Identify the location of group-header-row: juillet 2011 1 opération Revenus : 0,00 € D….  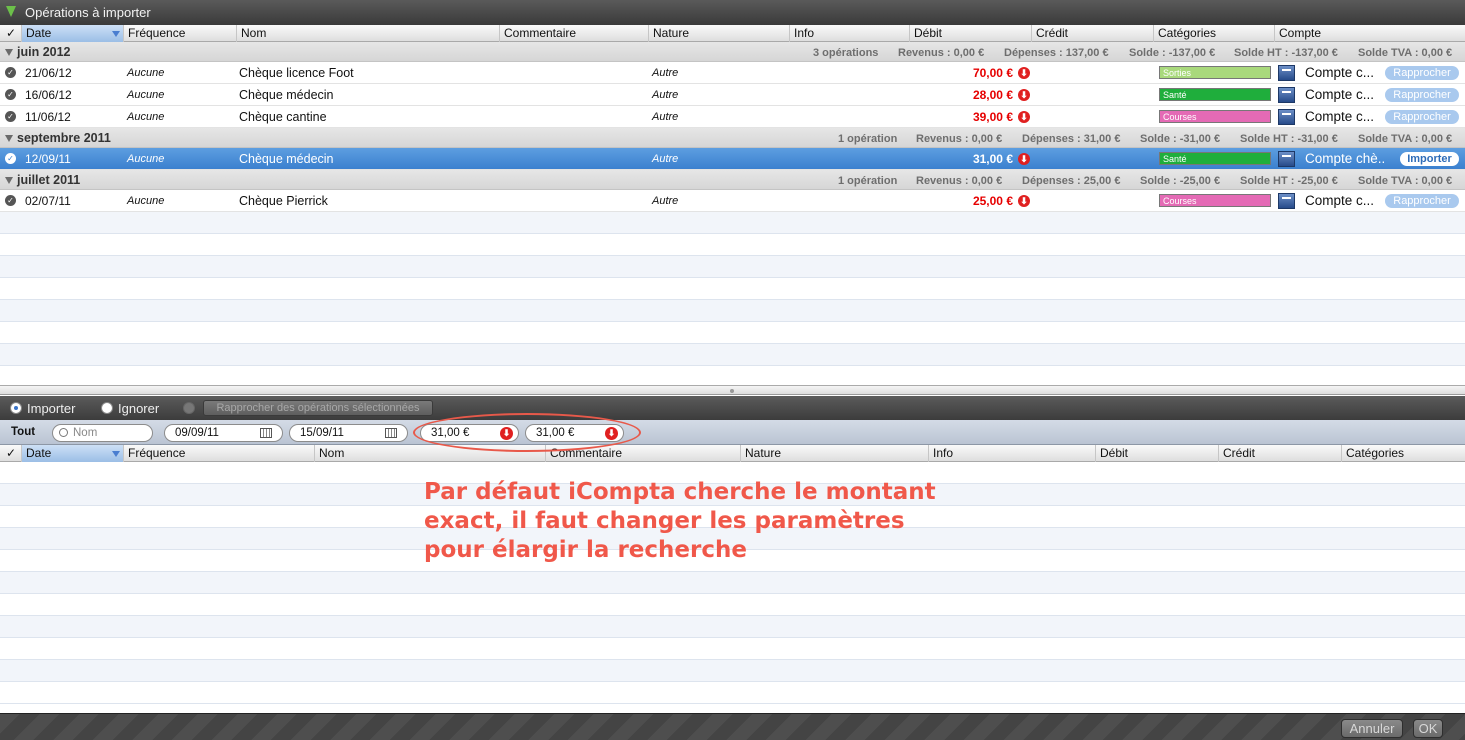
(732, 180).